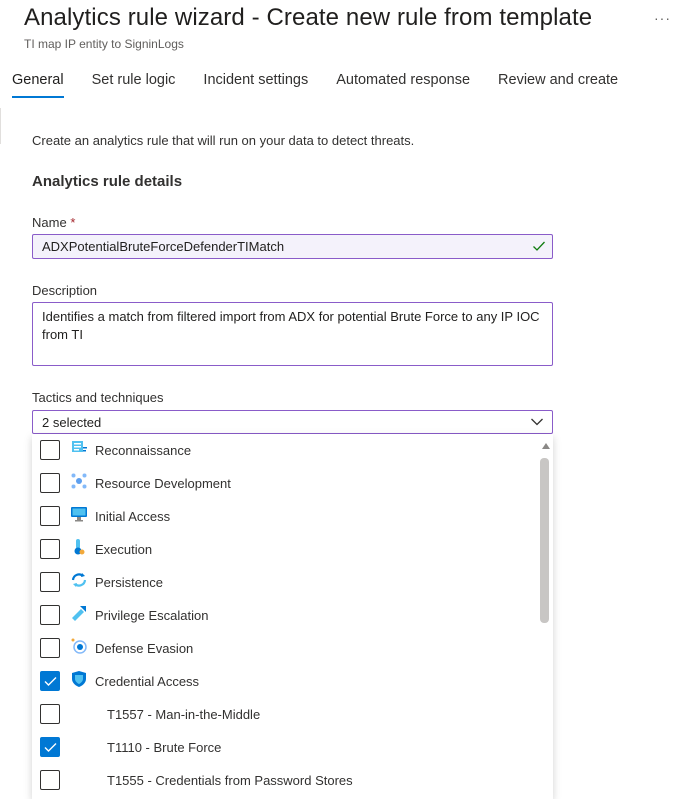 Image resolution: width=696 pixels, height=799 pixels. I want to click on technique-option-t1110: T1110 - Brute Force, so click(282, 747).